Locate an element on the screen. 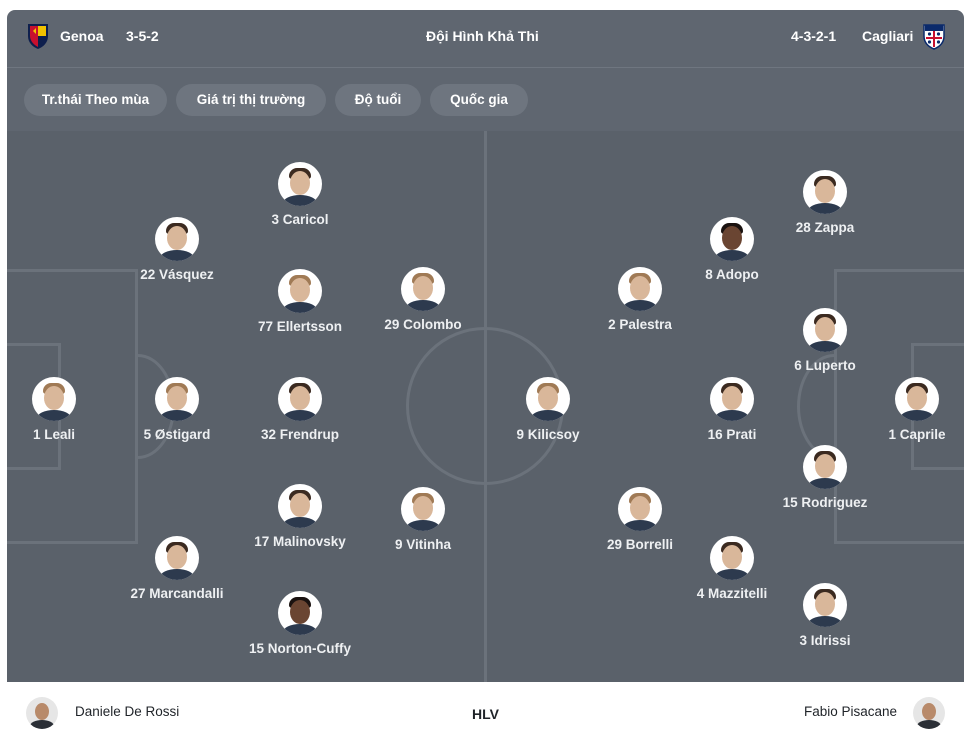 Image resolution: width=964 pixels, height=743 pixels. home-player: 29 Colombo is located at coordinates (423, 299).